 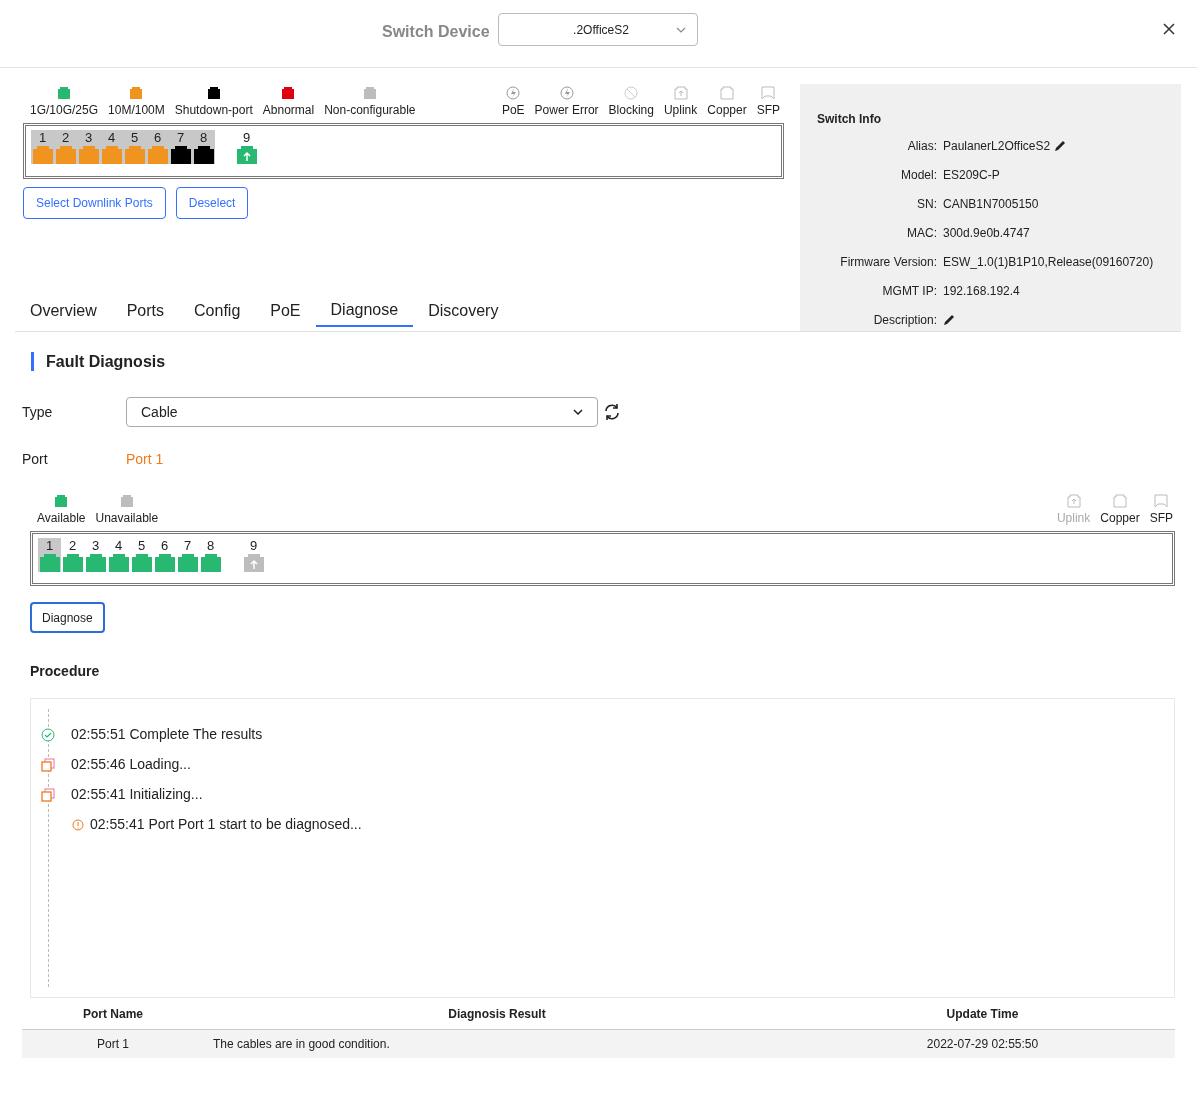 I want to click on section-title: Fault Diagnosis, so click(x=106, y=361).